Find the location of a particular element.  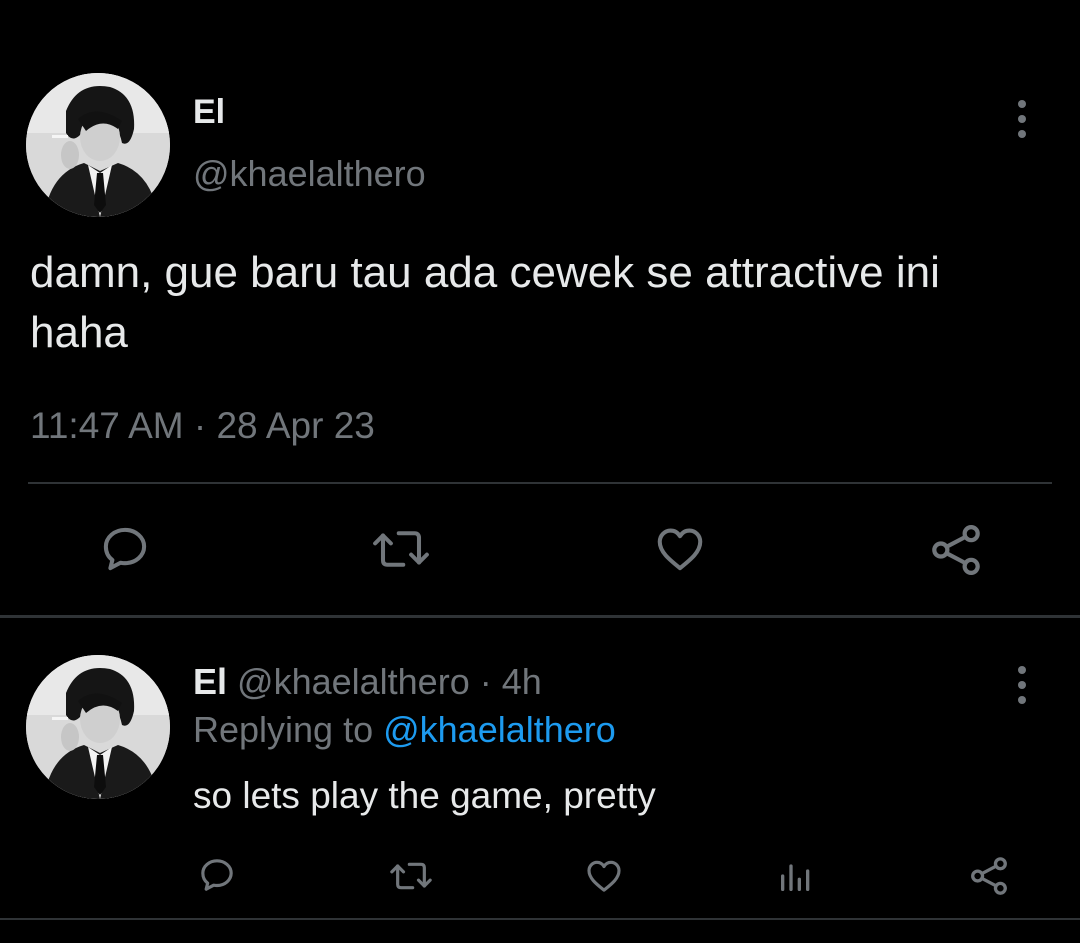

tweet-timestamp: 11:47 AM · 28 Apr 23 is located at coordinates (202, 426).